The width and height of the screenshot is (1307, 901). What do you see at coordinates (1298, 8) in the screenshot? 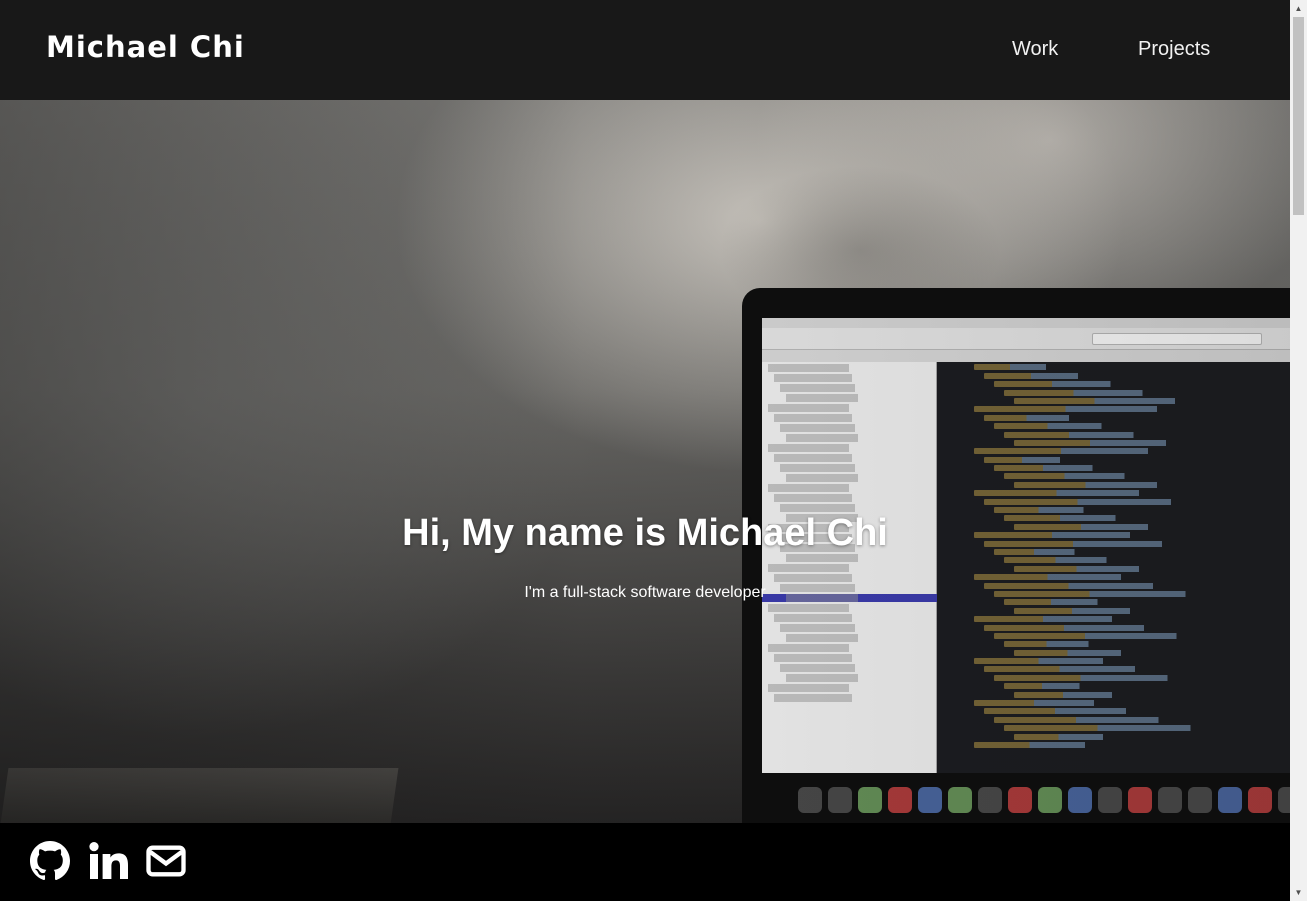
I see `scroll-up-arrow-icon: ▲` at bounding box center [1298, 8].